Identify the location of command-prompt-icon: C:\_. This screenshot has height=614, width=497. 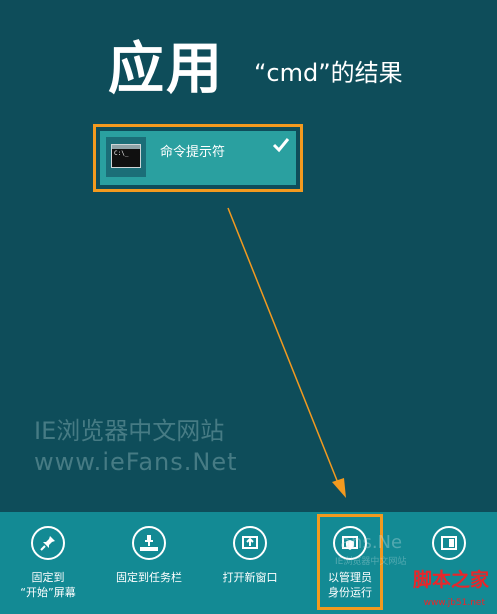
(126, 156).